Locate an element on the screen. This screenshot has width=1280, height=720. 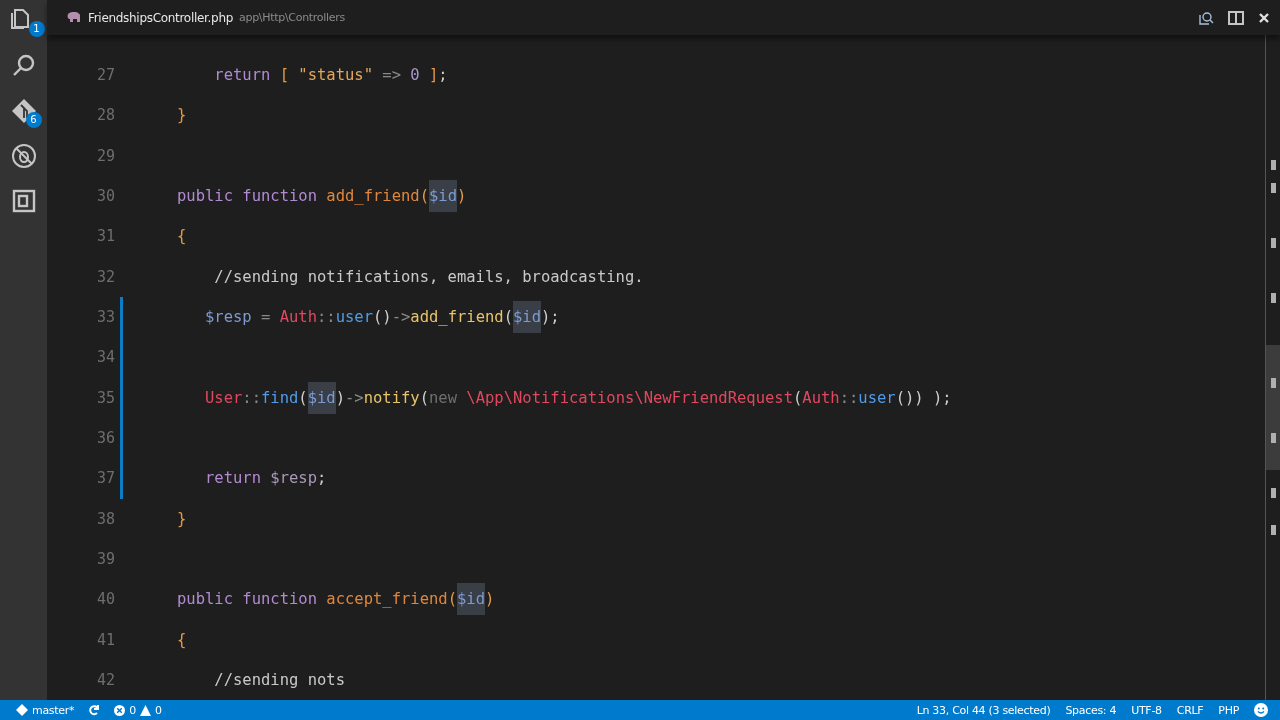
code-line: $resp = Auth::user()->add_friend($id); is located at coordinates (368, 317).